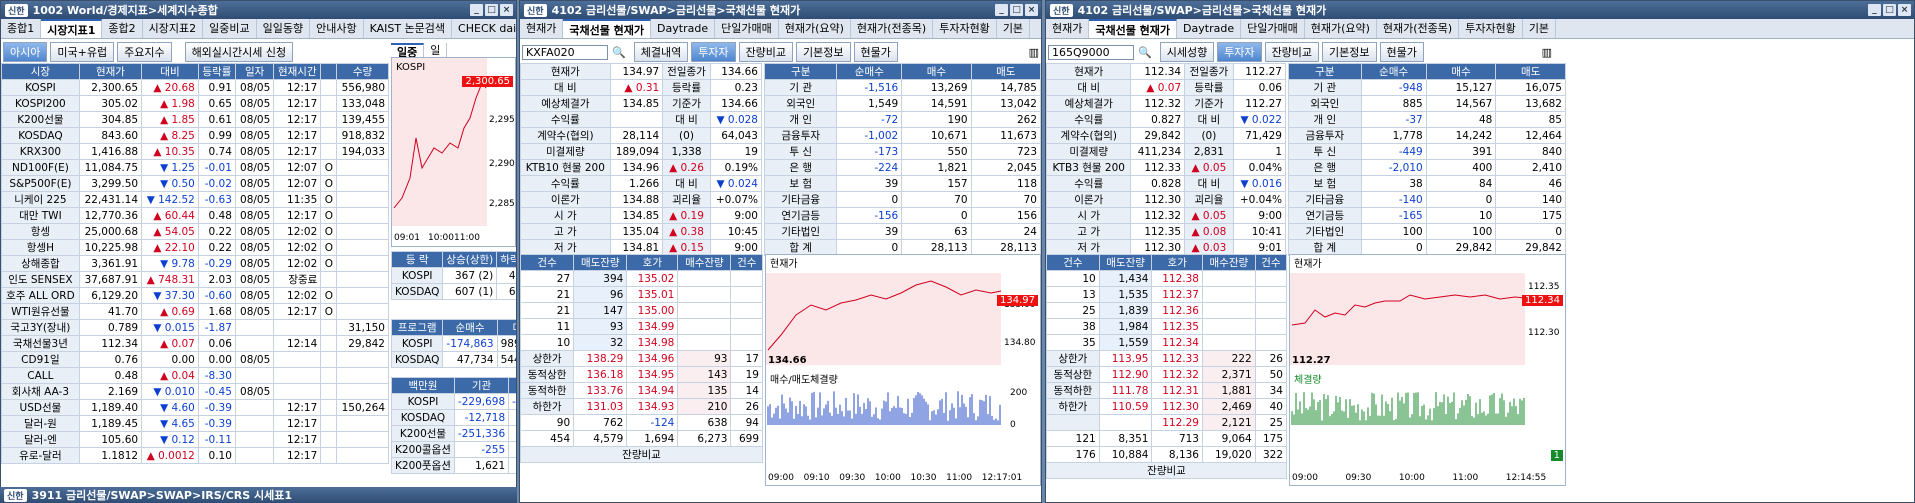 The height and width of the screenshot is (503, 1915). Describe the element at coordinates (195, 135) in the screenshot. I see `table-row: KOSDAQ 843.60 ▲ 8.25 0.99 08/05 12:17 918,832` at that location.